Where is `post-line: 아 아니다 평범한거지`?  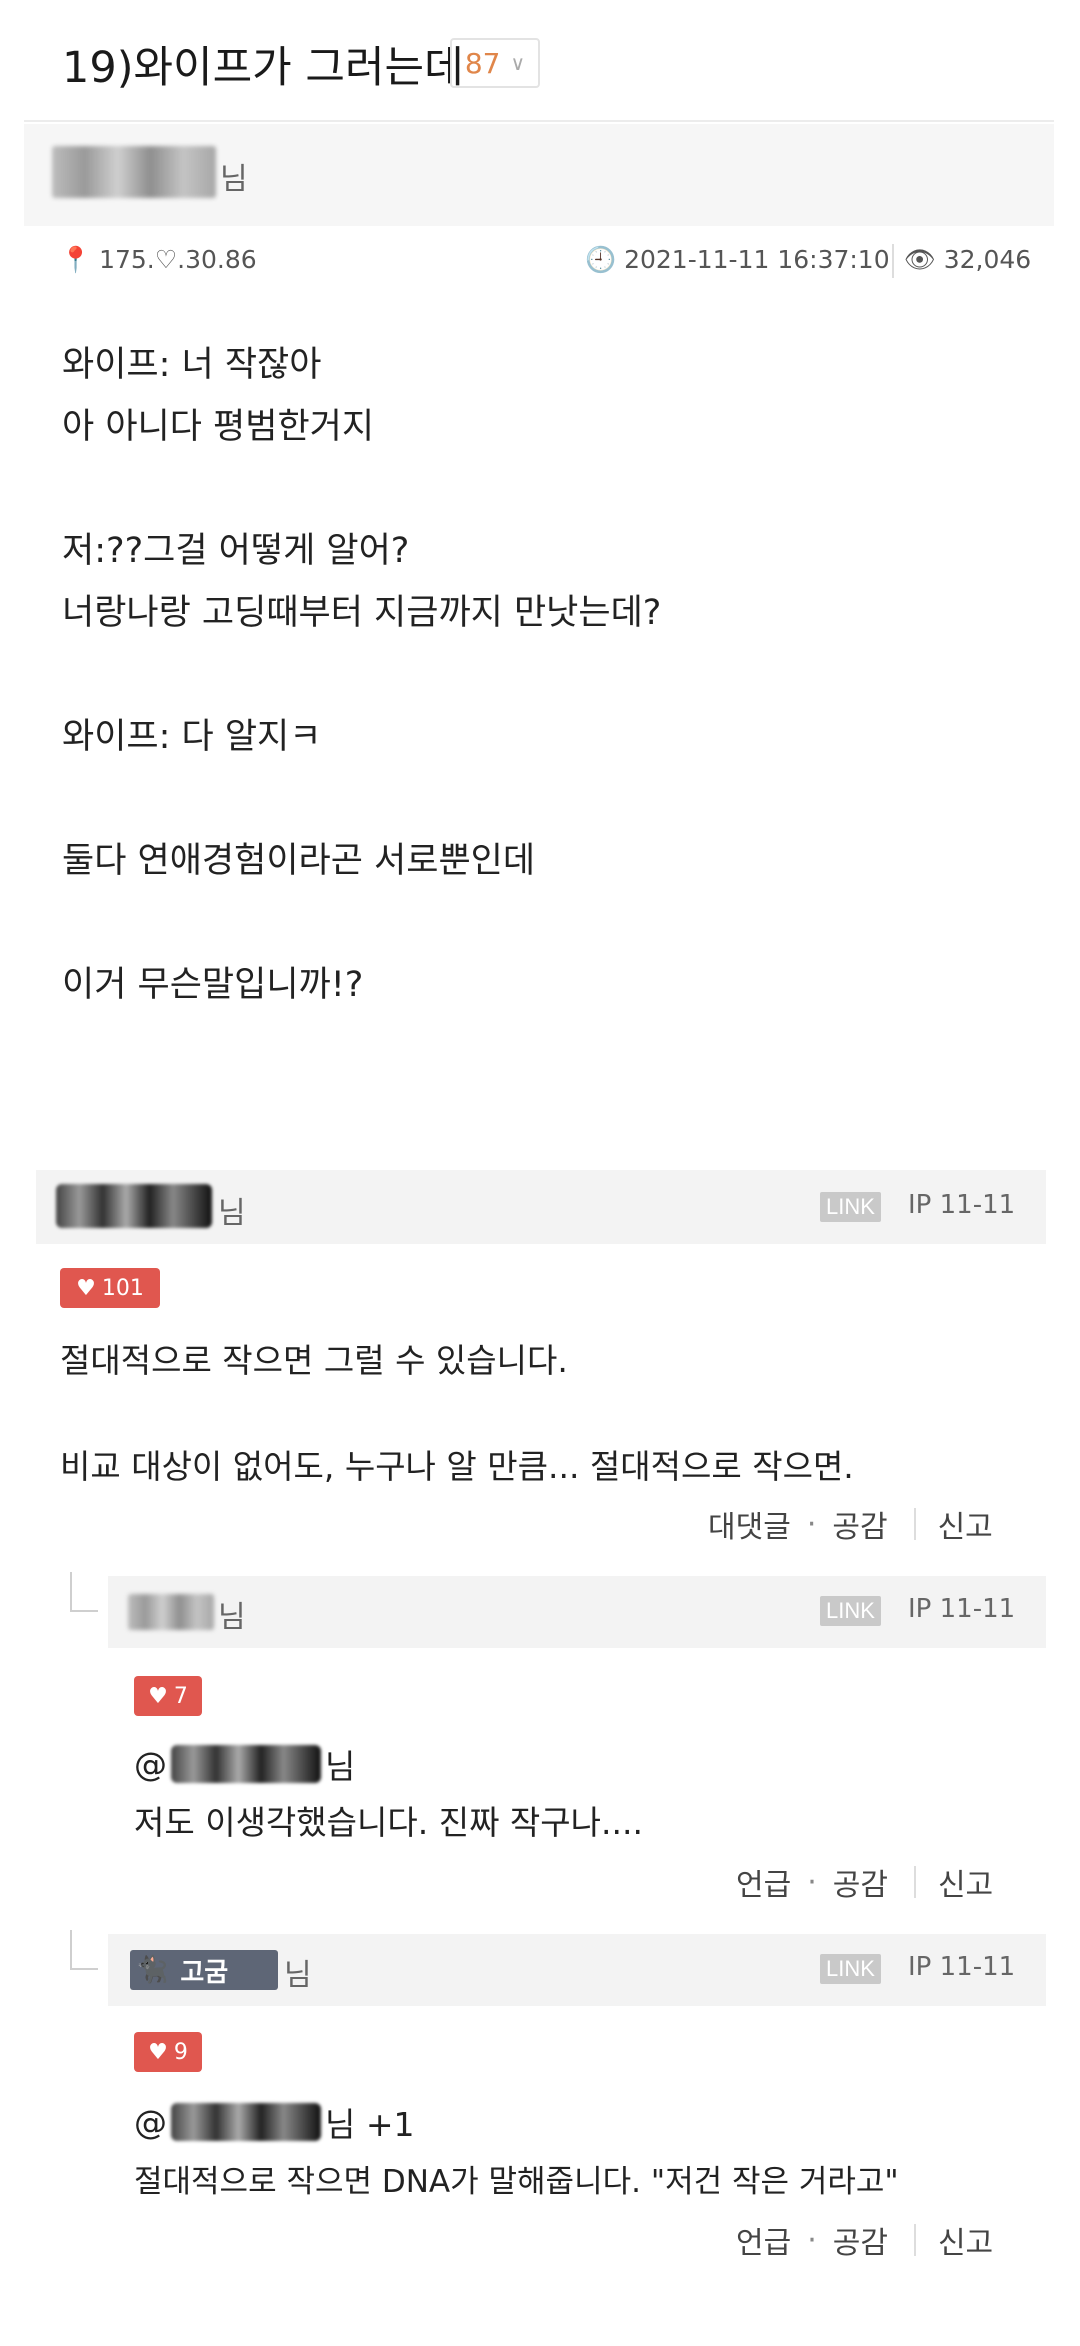
post-line: 아 아니다 평범한거지 is located at coordinates (218, 427).